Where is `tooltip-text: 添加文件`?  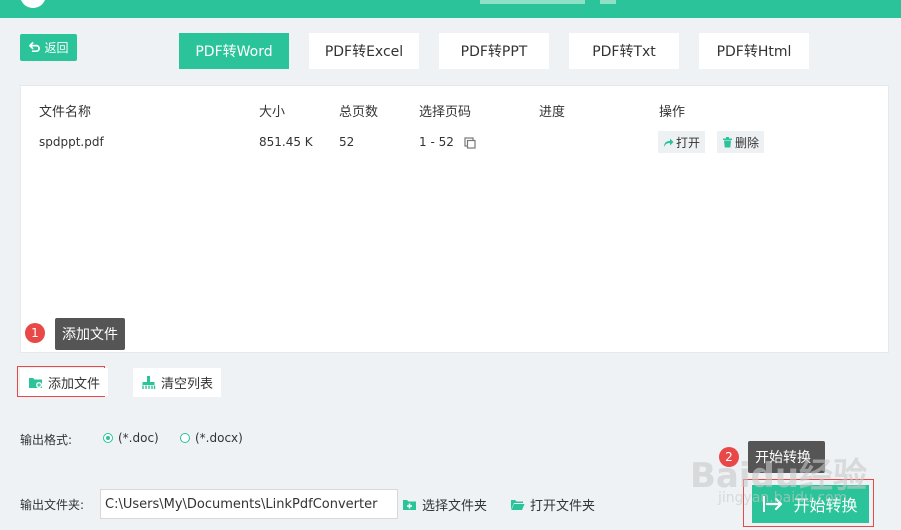
tooltip-text: 添加文件 is located at coordinates (90, 335).